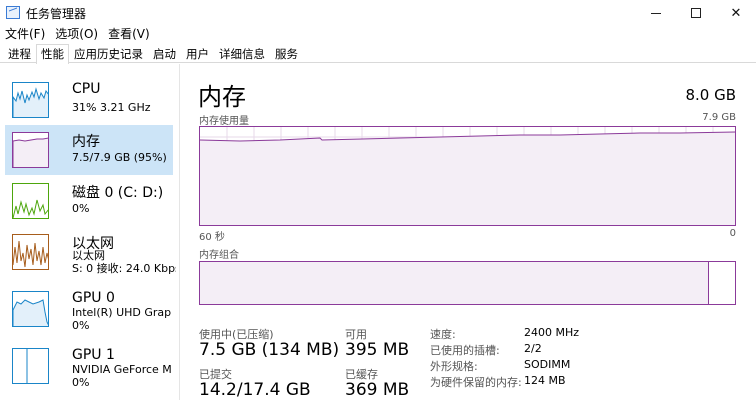 This screenshot has width=756, height=400. I want to click on cpu-thumbnail-graph, so click(30, 100).